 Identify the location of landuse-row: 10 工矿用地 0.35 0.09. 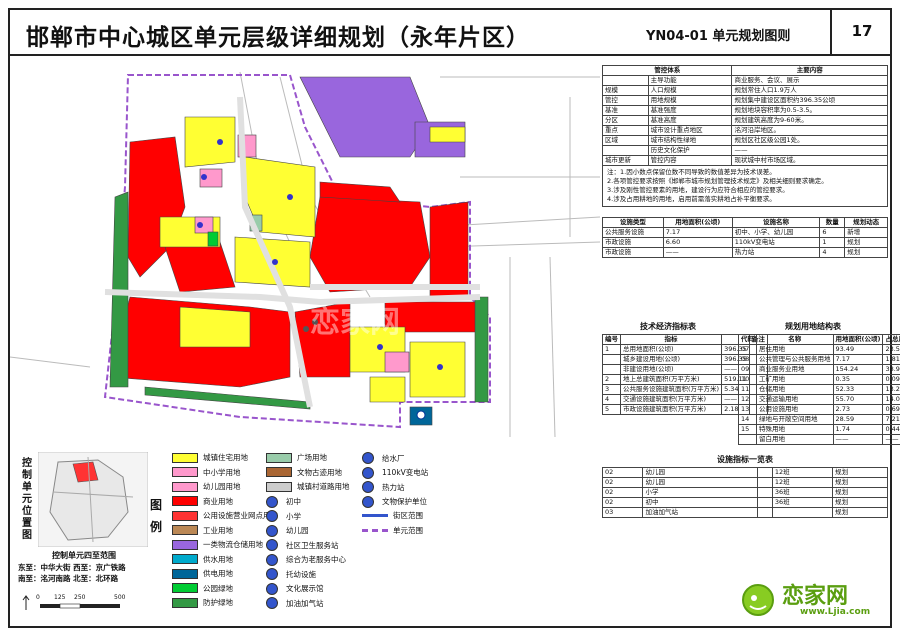
(819, 379).